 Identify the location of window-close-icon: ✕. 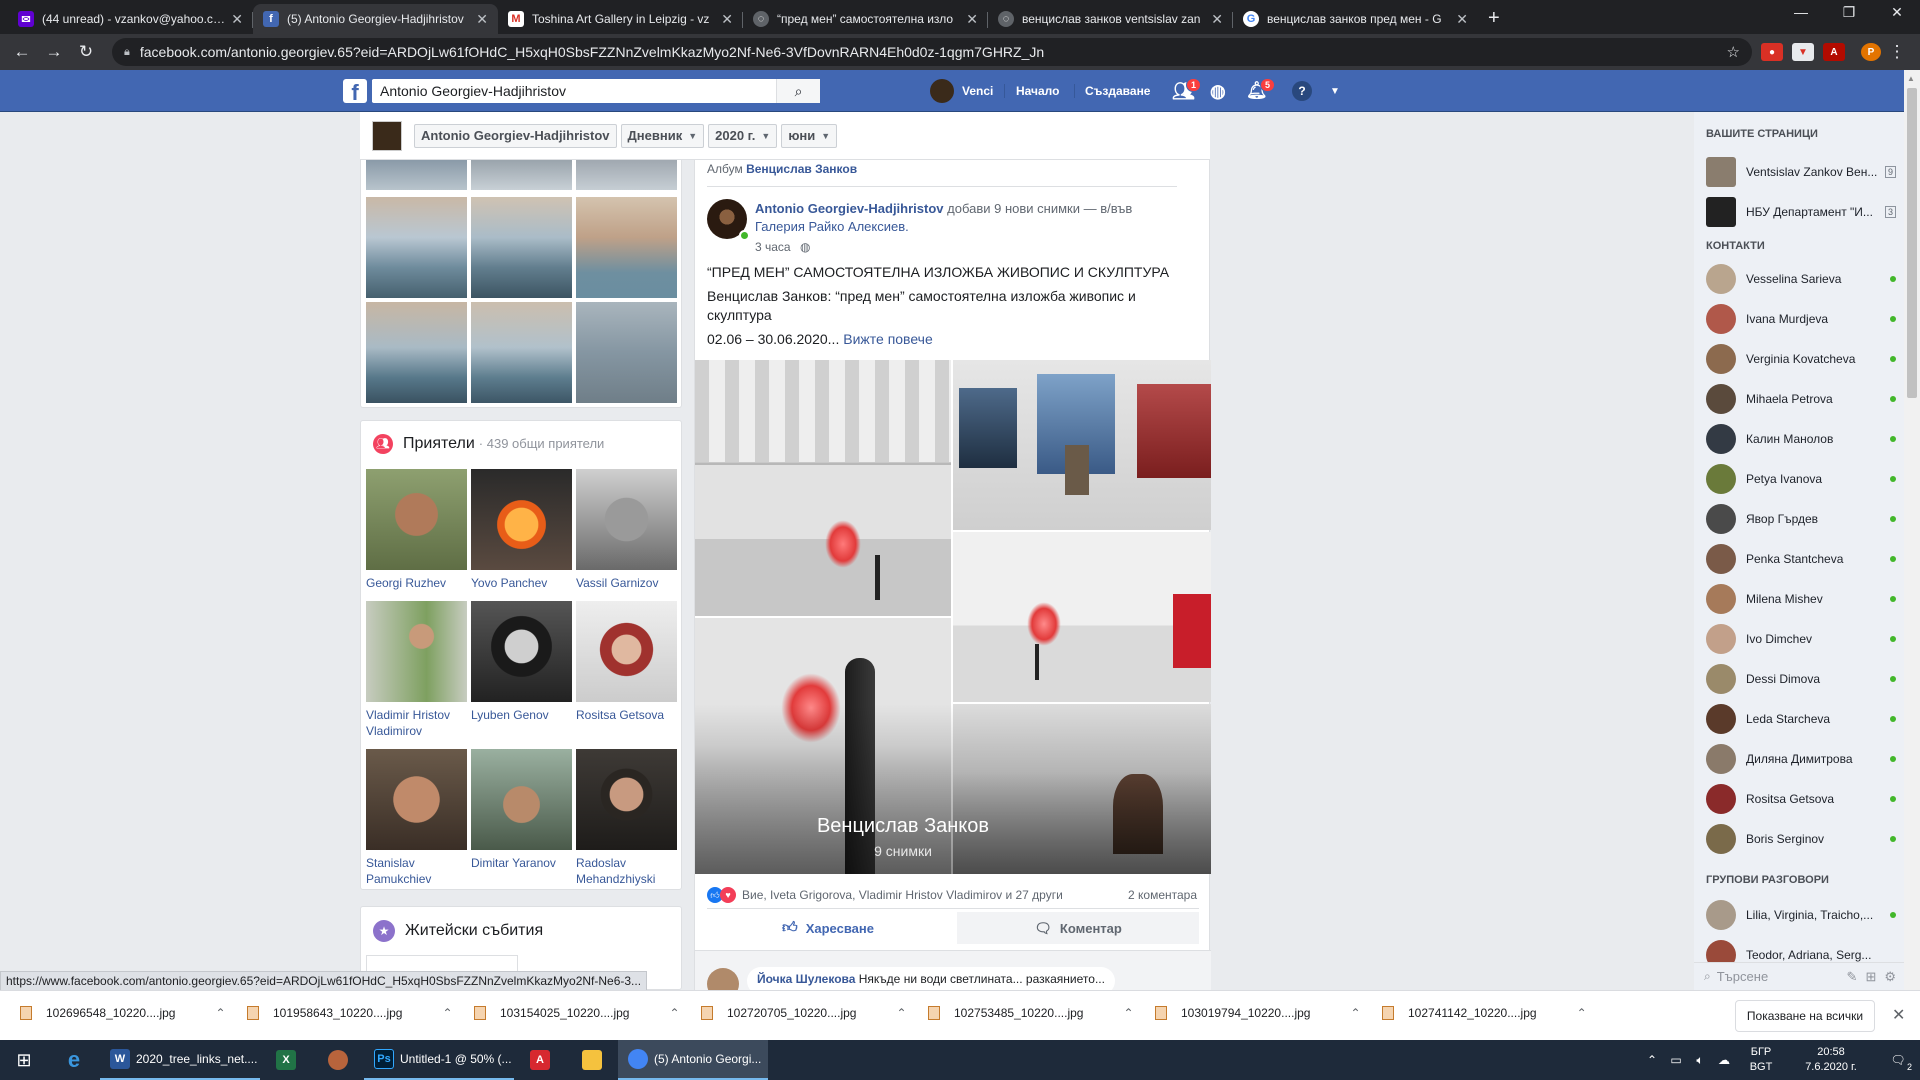
(1897, 12).